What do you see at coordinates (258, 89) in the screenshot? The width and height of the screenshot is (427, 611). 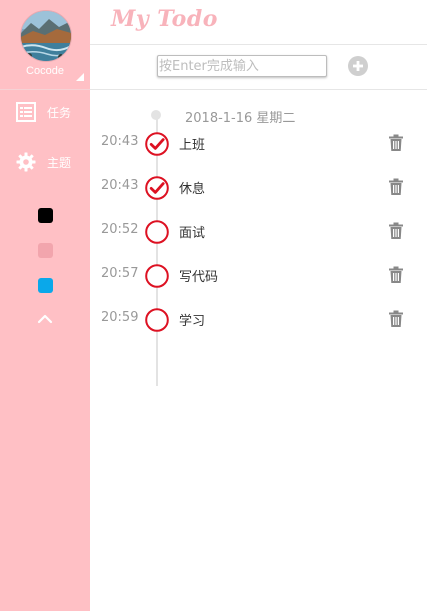 I see `input-divider` at bounding box center [258, 89].